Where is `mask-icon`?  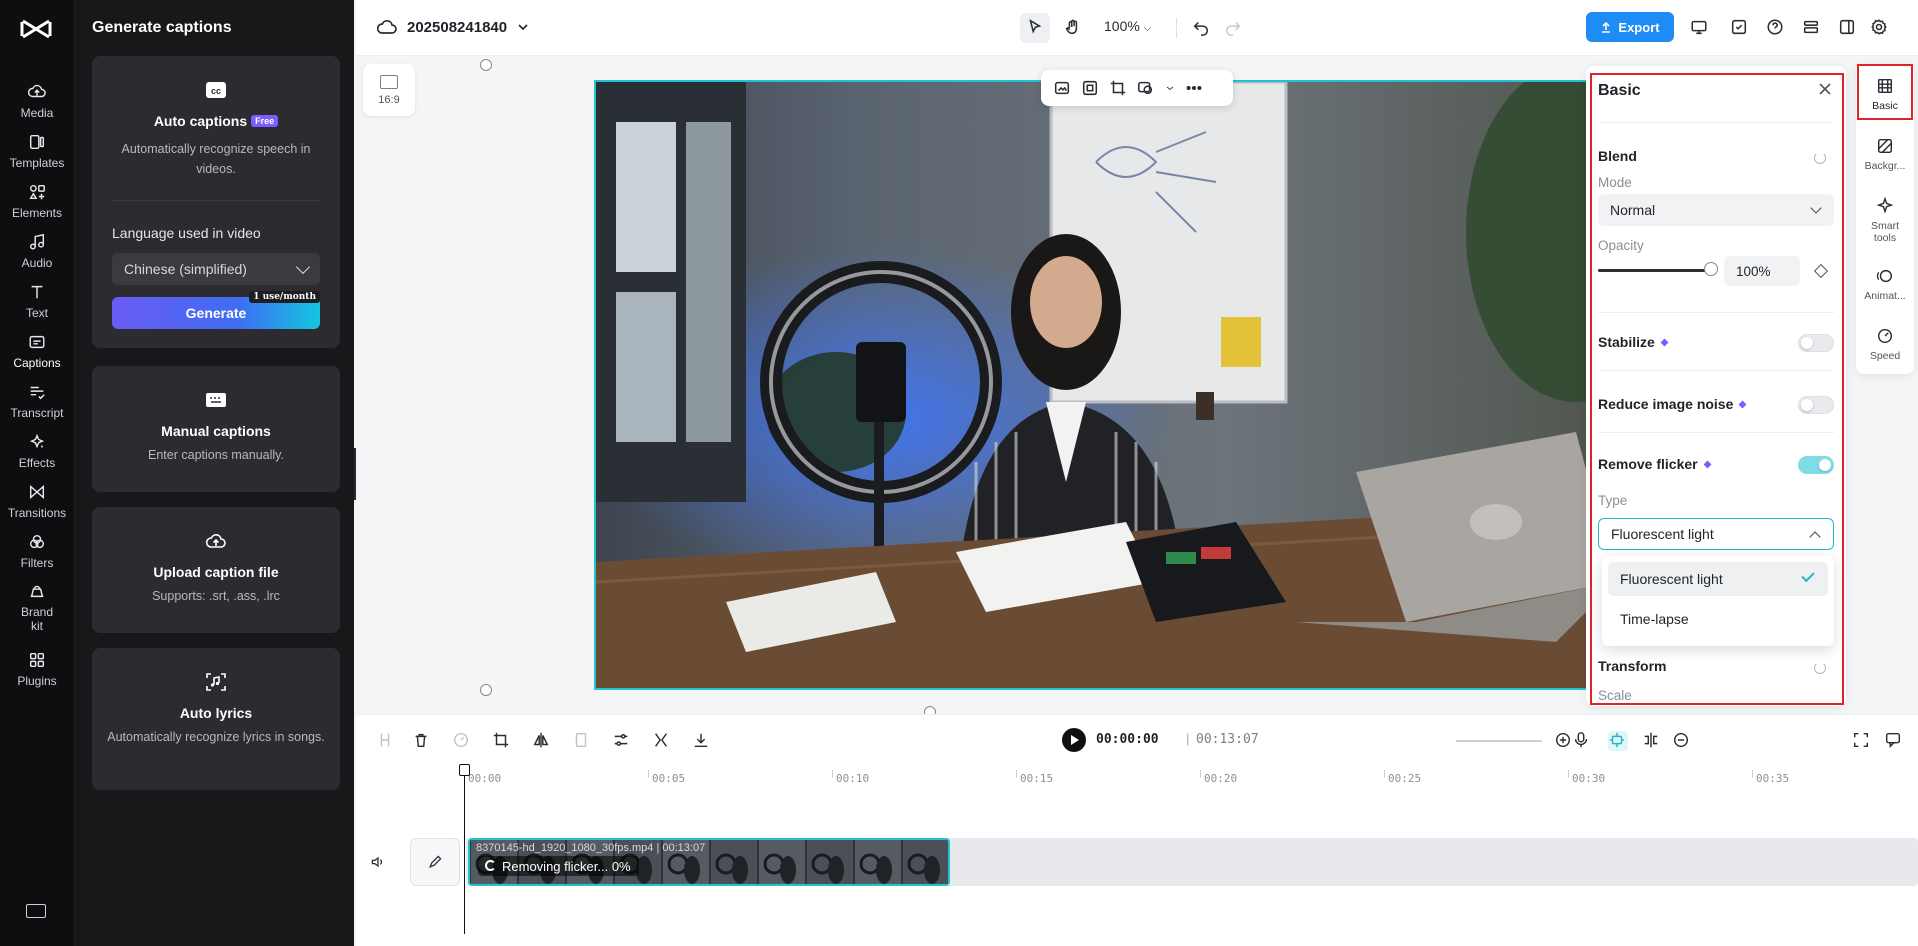
mask-icon is located at coordinates (1146, 88).